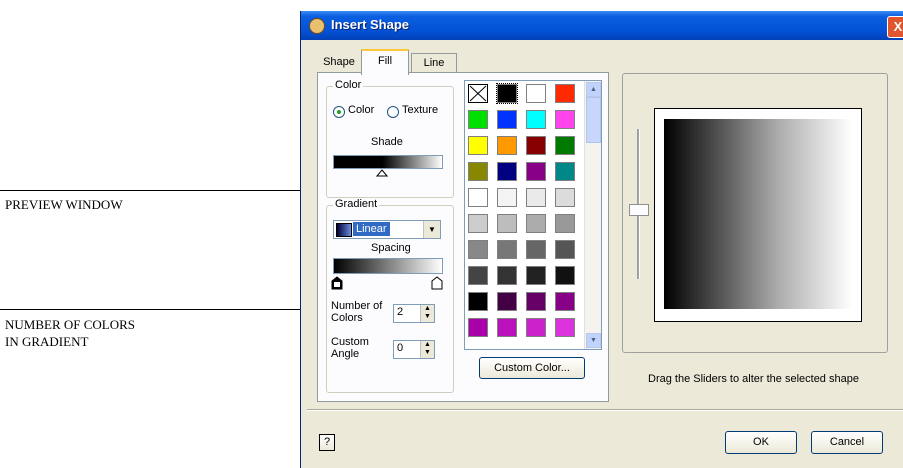  Describe the element at coordinates (592, 215) in the screenshot. I see `palette-scrollbar: ▲ ▼` at that location.